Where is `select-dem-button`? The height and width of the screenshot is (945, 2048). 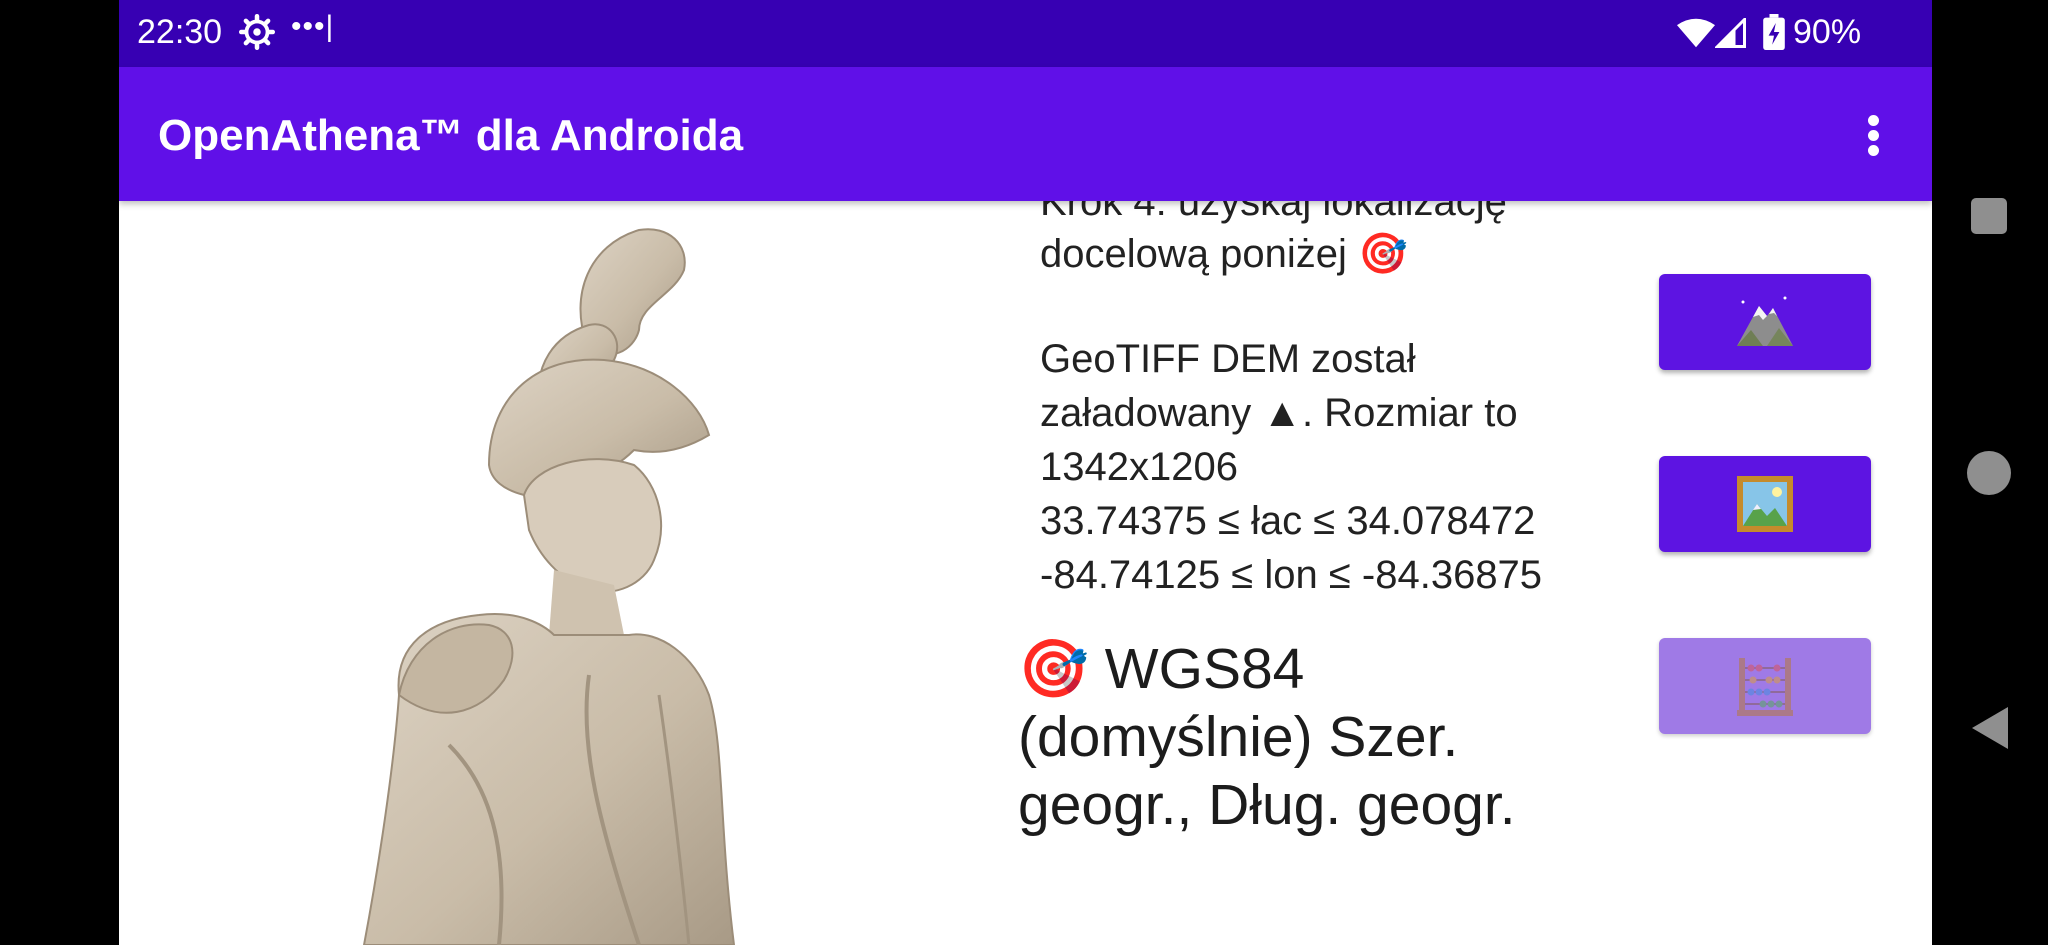
select-dem-button is located at coordinates (1765, 322).